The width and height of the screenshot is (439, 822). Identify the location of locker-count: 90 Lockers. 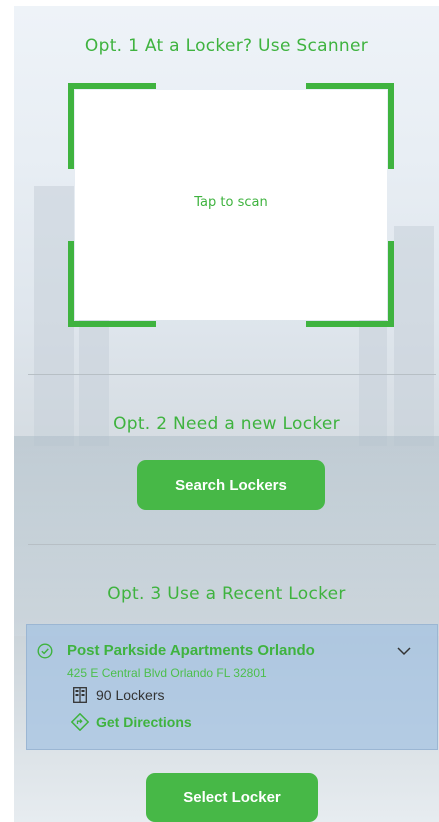
(130, 695).